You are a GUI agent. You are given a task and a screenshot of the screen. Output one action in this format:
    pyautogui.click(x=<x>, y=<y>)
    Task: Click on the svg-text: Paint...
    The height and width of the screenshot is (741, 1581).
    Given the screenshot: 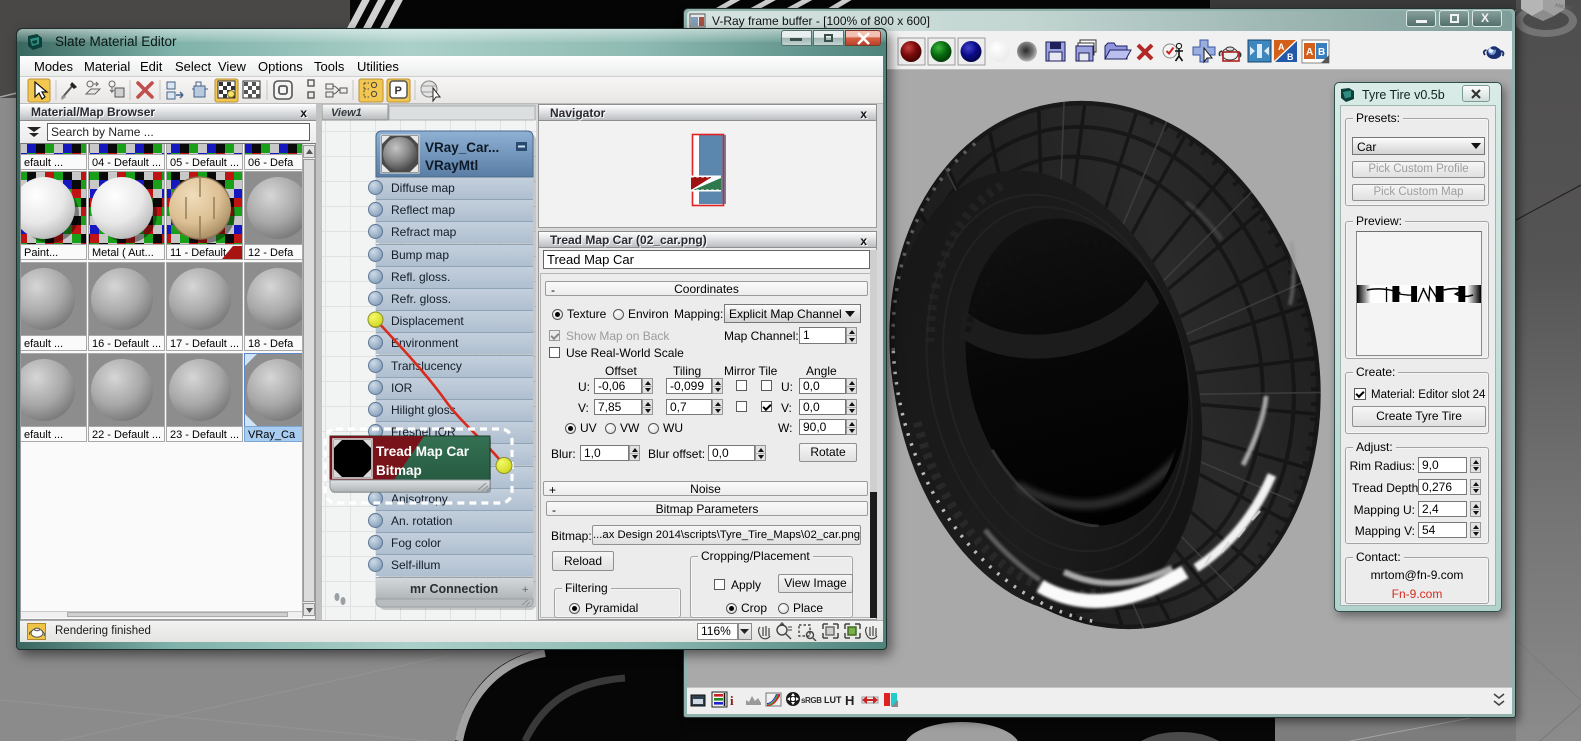 What is the action you would take?
    pyautogui.click(x=41, y=253)
    